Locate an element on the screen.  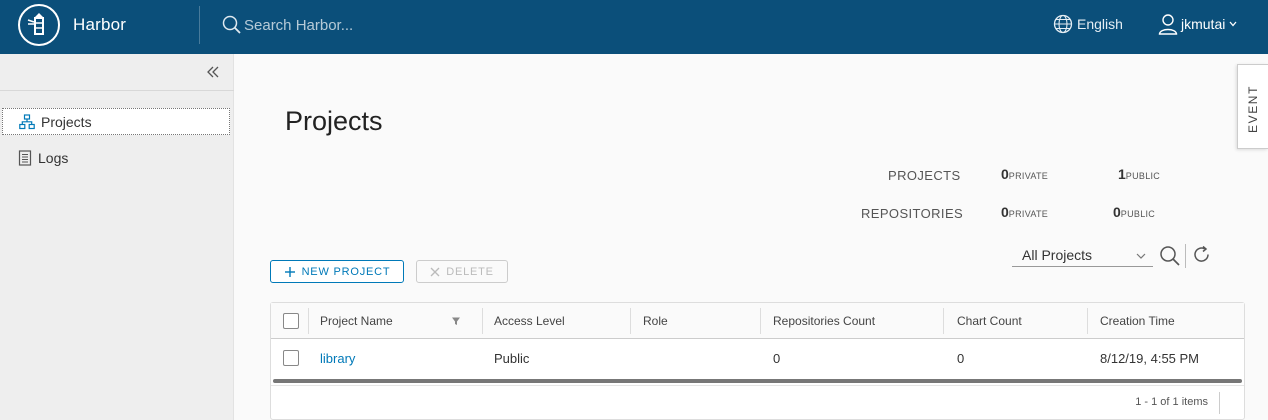
projects-stat-label: PROJECTS is located at coordinates (924, 175).